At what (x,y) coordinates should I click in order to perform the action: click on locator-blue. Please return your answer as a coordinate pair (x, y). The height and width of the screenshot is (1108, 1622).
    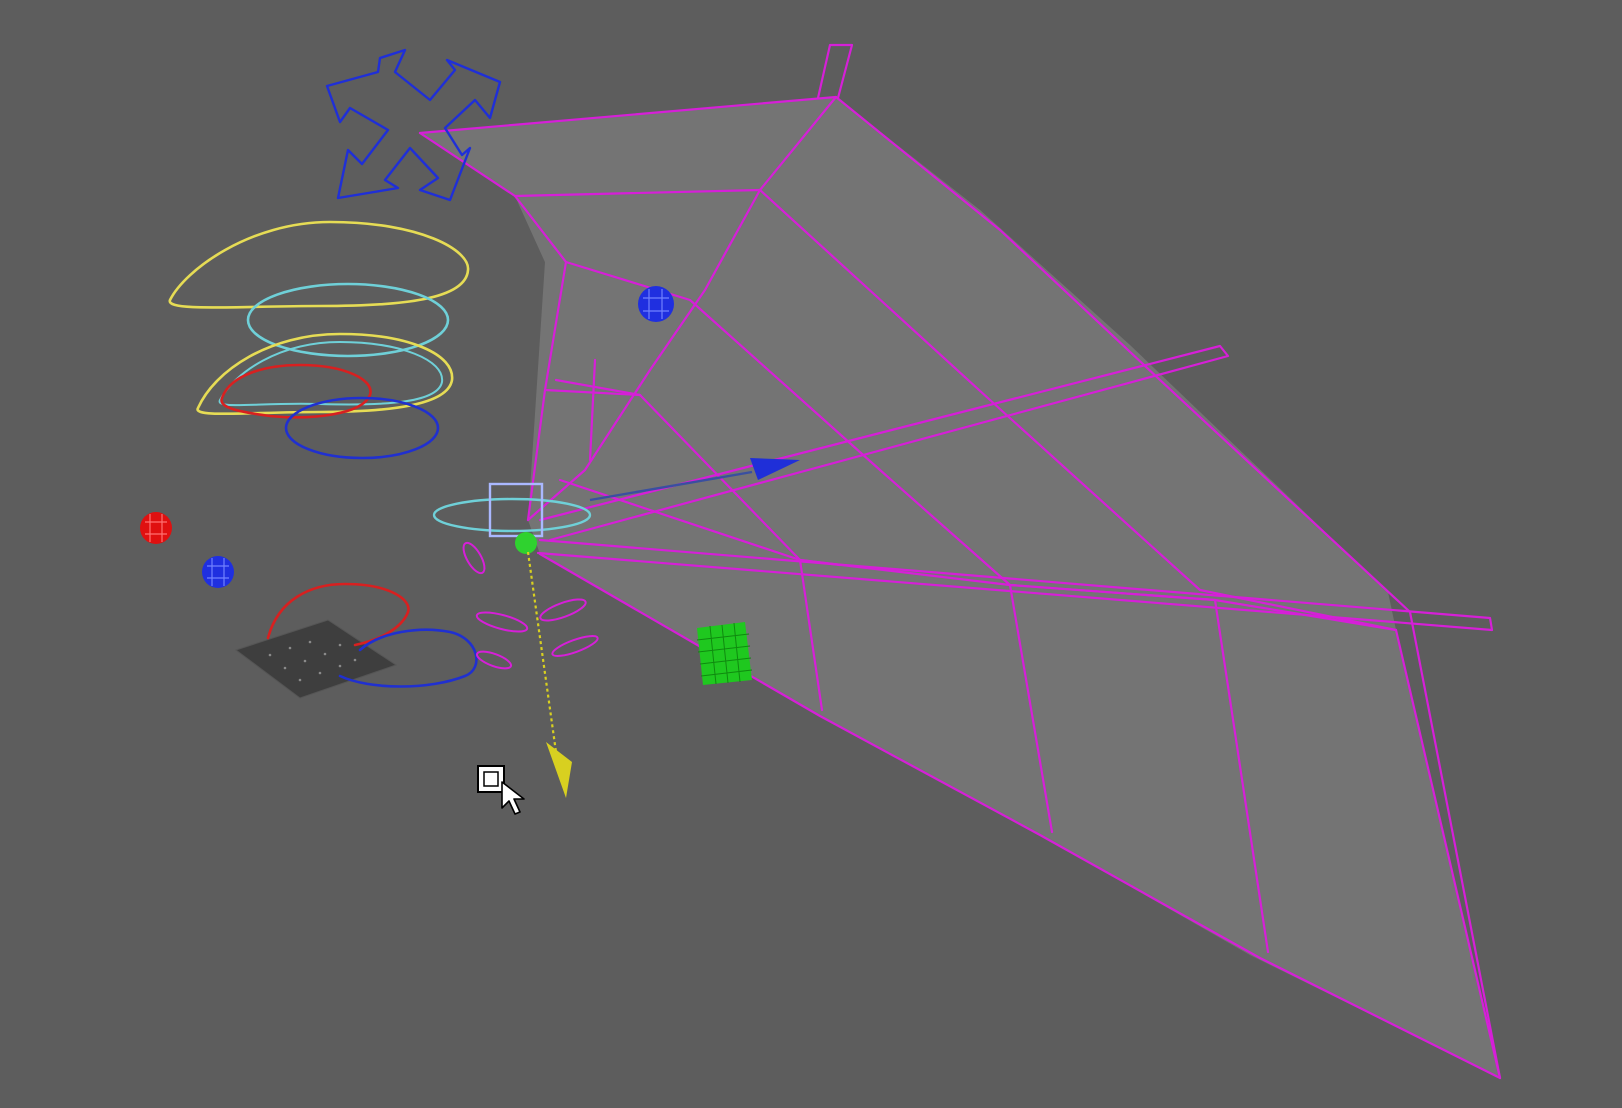
    Looking at the image, I should click on (218, 572).